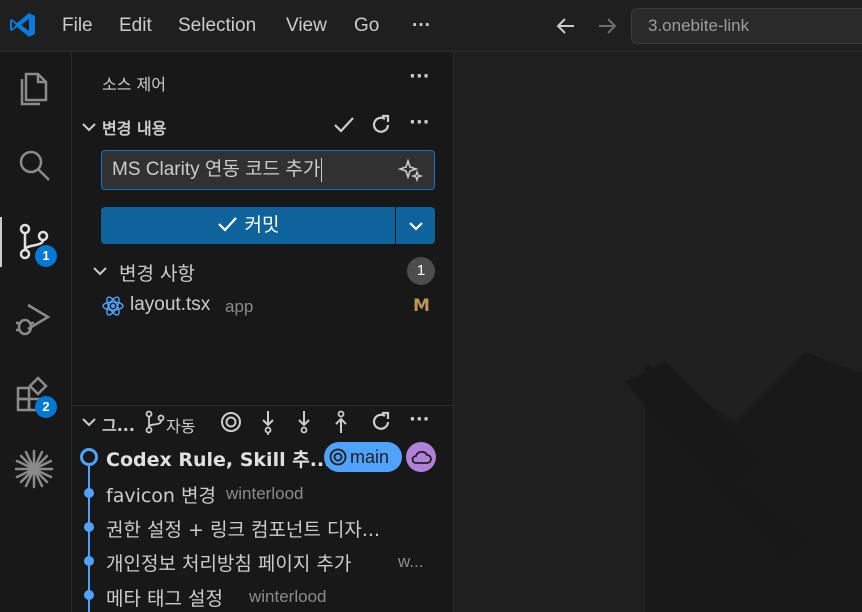 The width and height of the screenshot is (862, 612). I want to click on branch-tag-main: main, so click(363, 457).